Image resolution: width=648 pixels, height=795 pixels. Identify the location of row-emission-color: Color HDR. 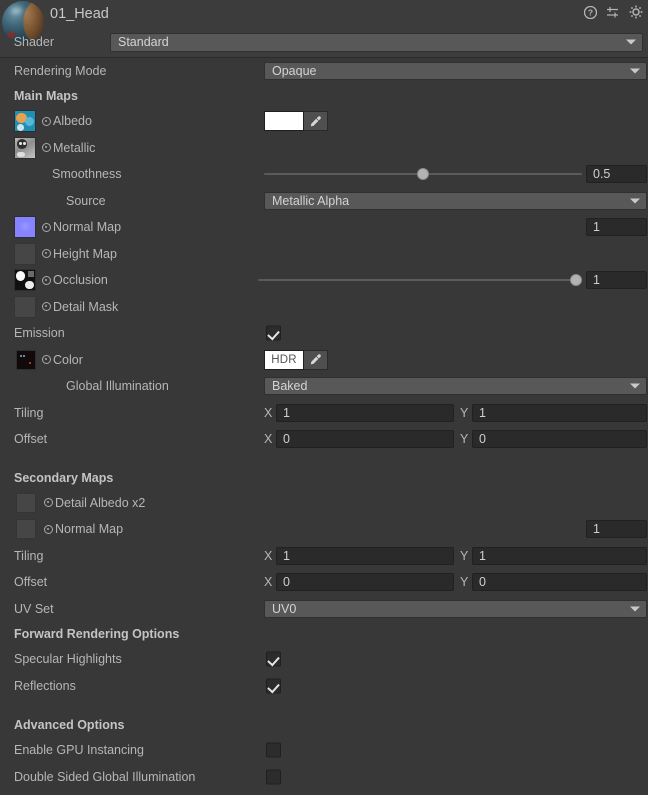
(324, 360).